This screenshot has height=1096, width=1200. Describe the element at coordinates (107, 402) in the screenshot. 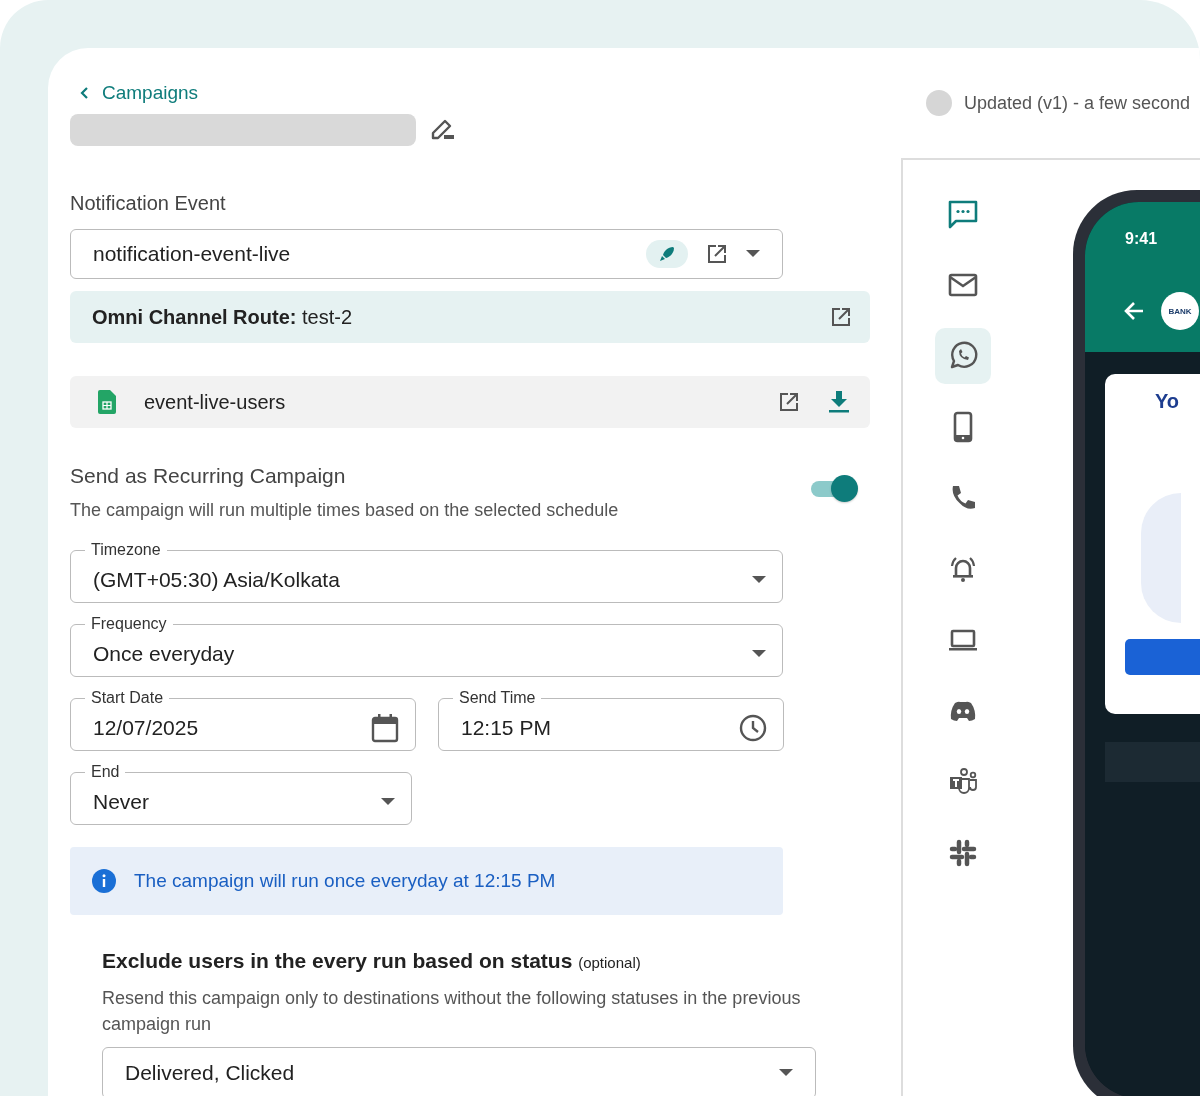

I see `spreadsheet-icon` at that location.